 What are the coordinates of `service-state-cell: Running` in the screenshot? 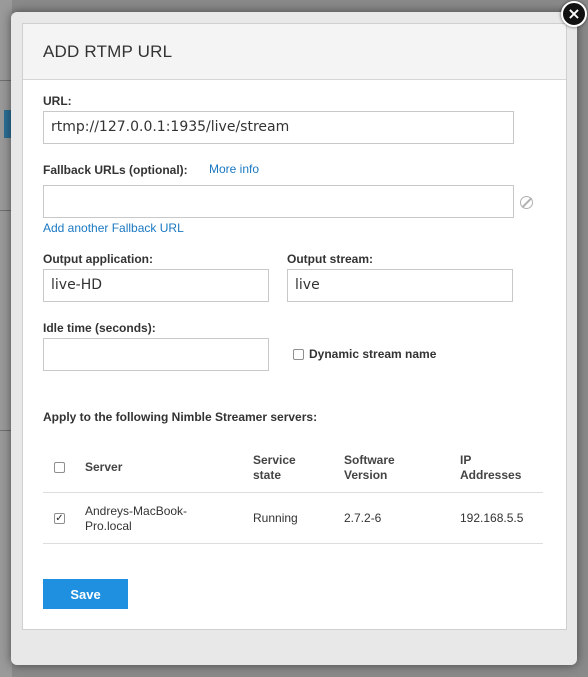 It's located at (275, 518).